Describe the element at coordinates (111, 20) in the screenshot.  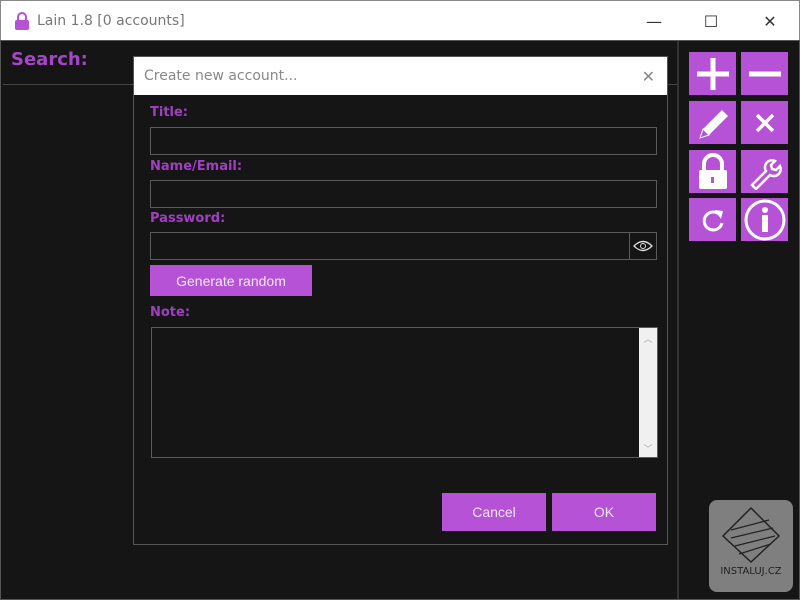
I see `window-title: Lain 1.8 [0 accounts]` at that location.